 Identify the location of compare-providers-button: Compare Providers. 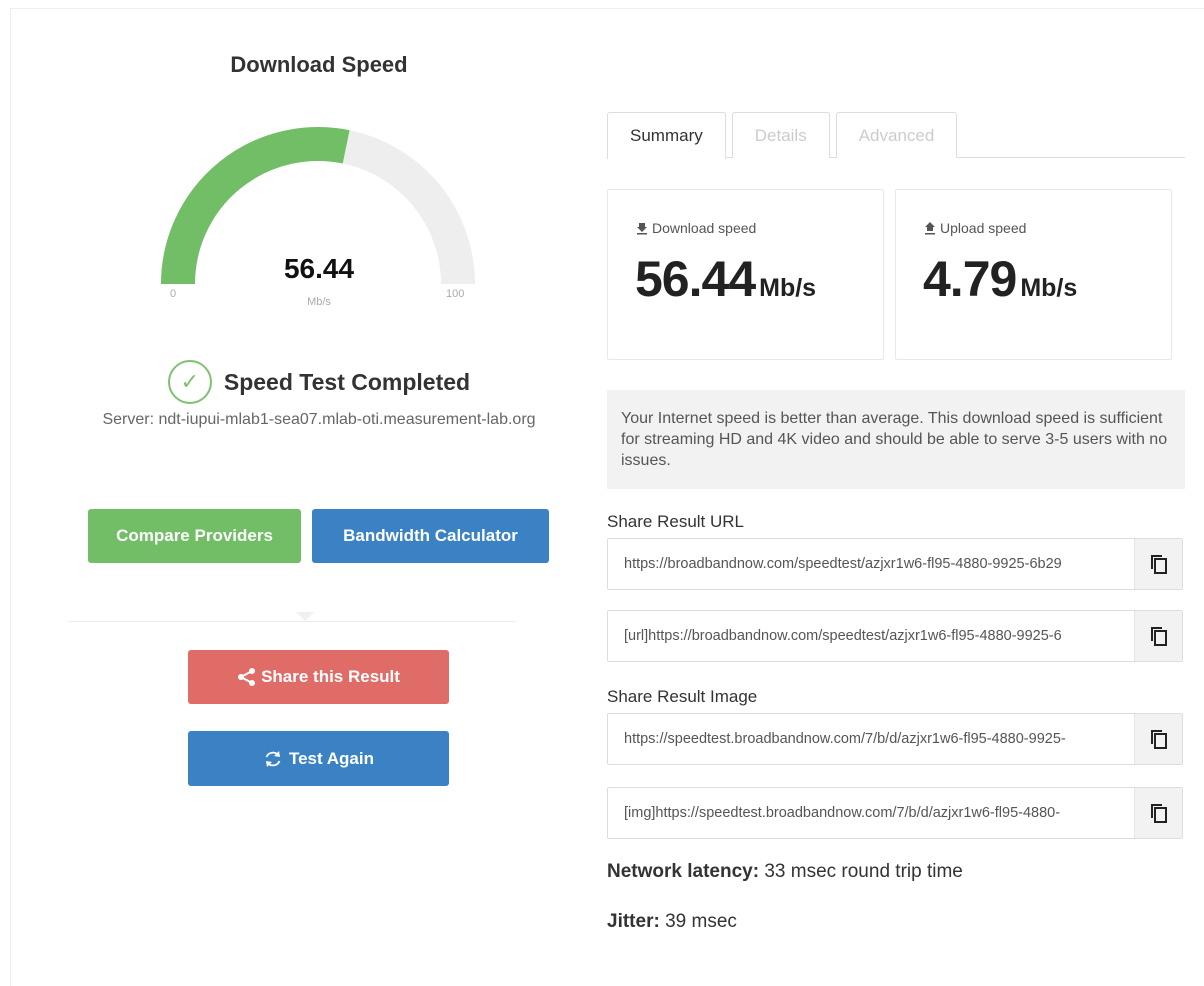
(194, 536).